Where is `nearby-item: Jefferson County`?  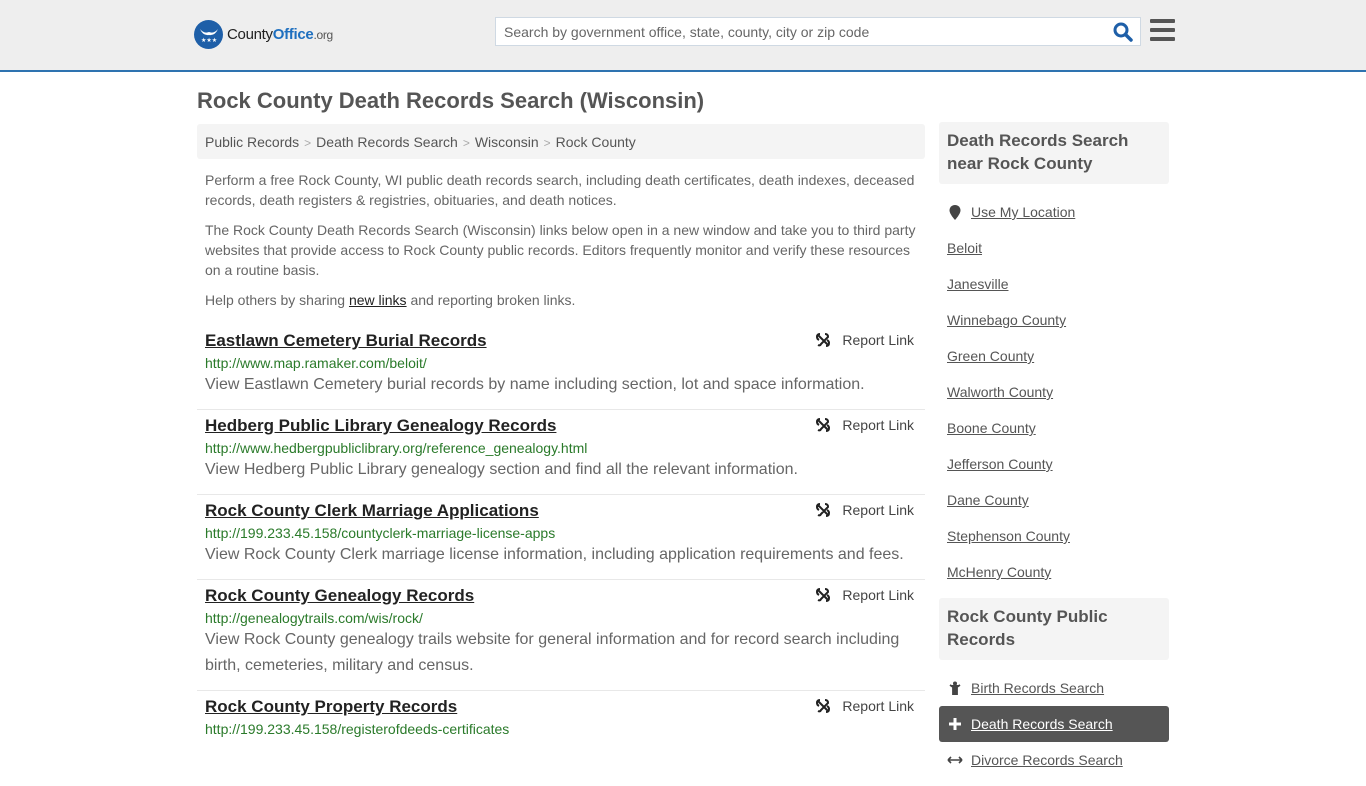 nearby-item: Jefferson County is located at coordinates (1054, 464).